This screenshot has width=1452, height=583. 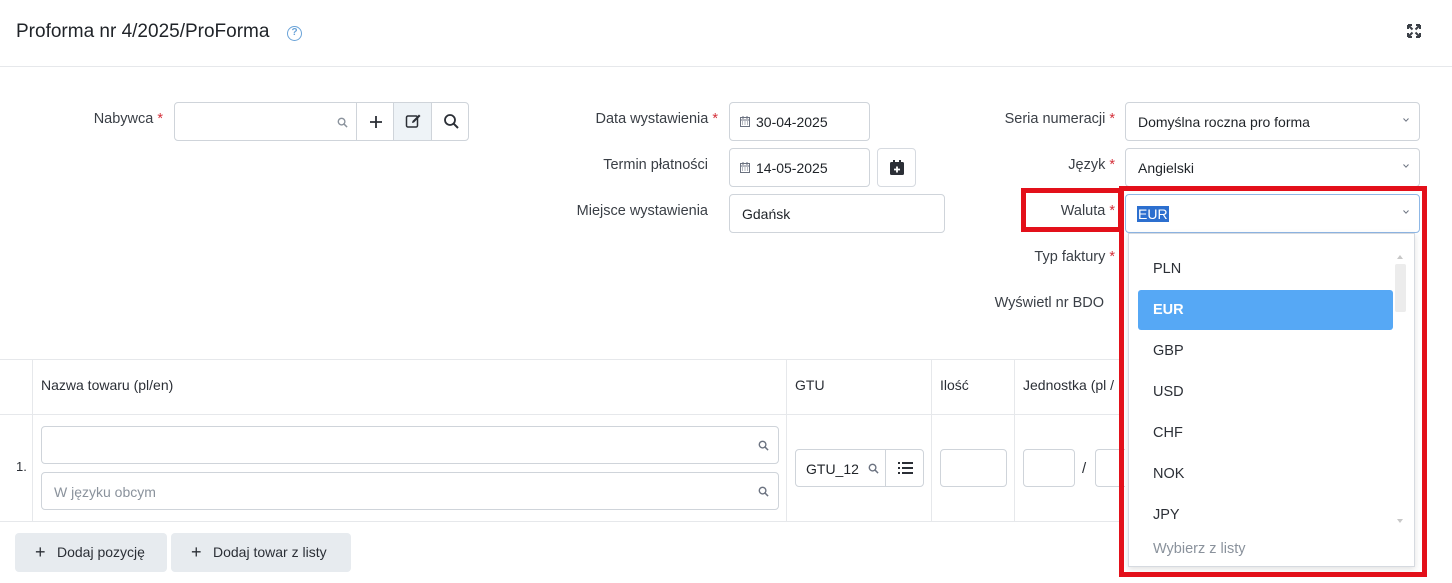 I want to click on issue-date-input: 30-04-2025, so click(x=799, y=121).